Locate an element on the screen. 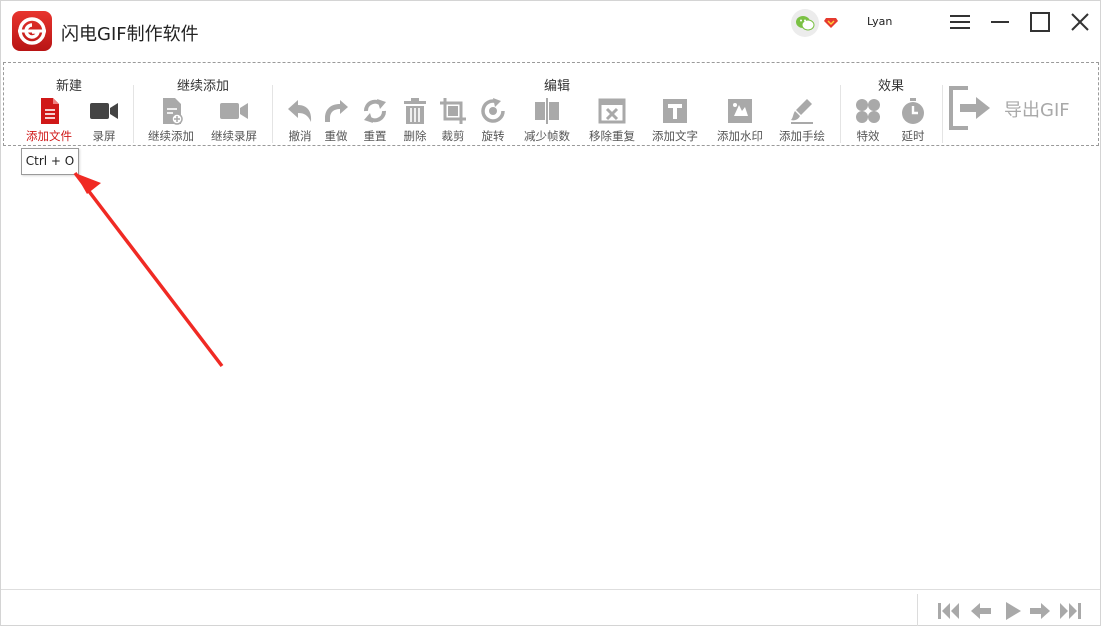 Image resolution: width=1101 pixels, height=626 pixels. delay-button: 延时 is located at coordinates (913, 119).